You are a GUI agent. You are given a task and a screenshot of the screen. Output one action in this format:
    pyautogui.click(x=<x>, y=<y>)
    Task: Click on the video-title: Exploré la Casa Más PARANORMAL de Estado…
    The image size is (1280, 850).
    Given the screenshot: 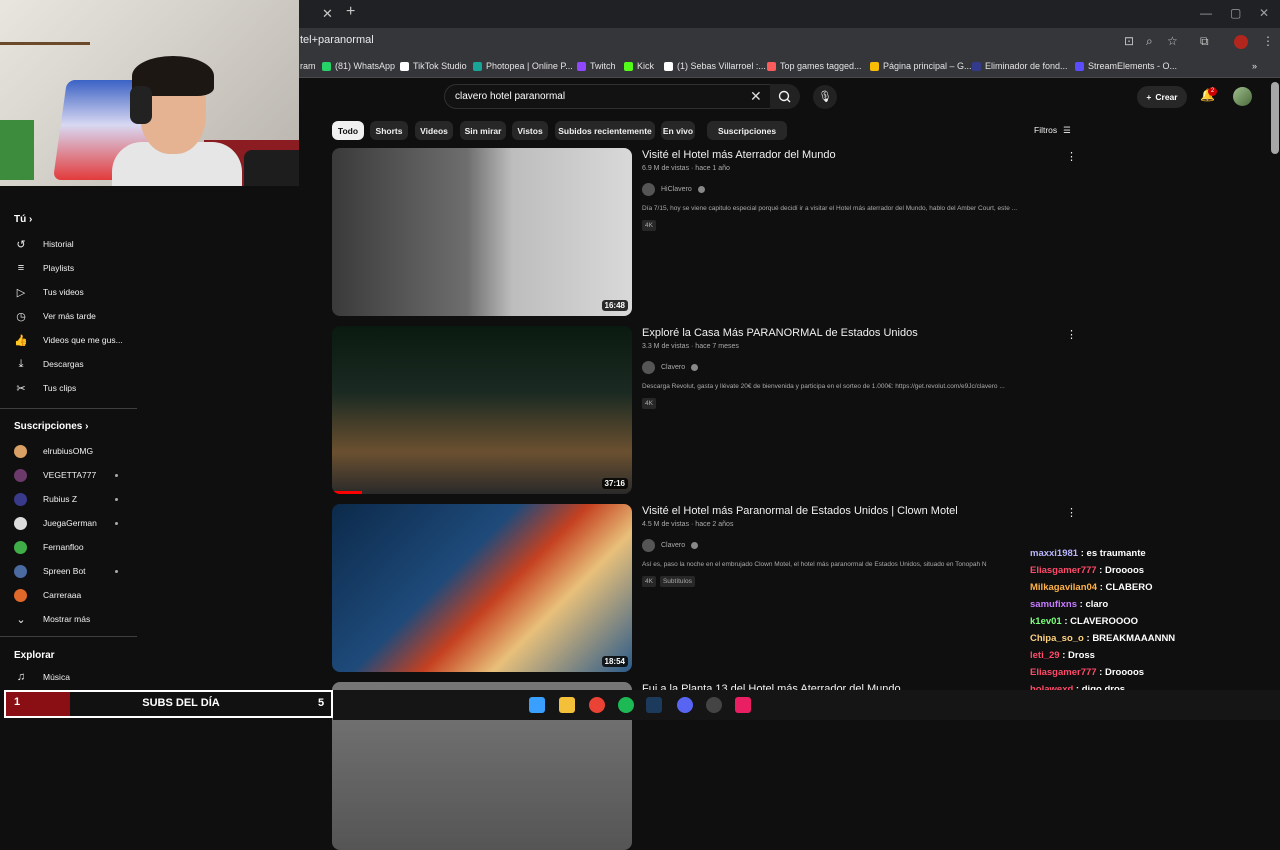 What is the action you would take?
    pyautogui.click(x=780, y=333)
    